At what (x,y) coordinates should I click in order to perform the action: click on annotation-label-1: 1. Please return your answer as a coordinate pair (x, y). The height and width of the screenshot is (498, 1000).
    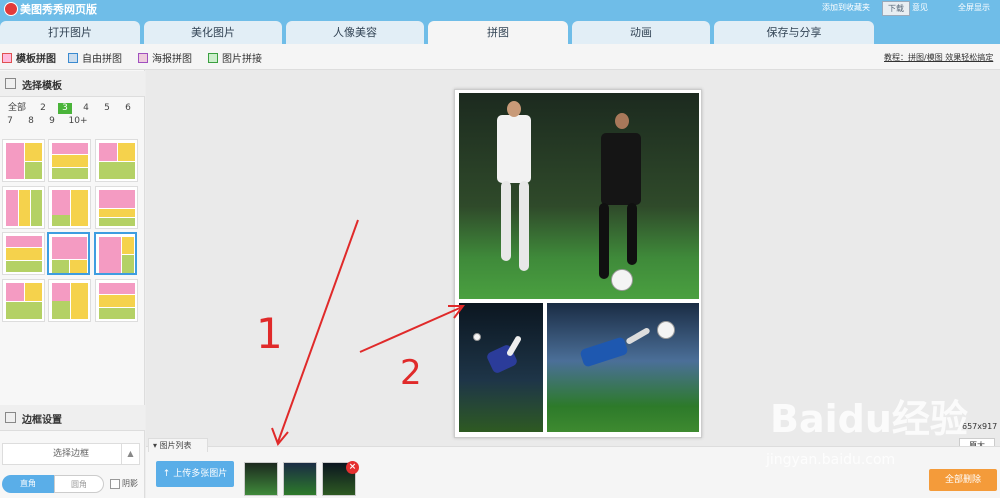
    Looking at the image, I should click on (269, 333).